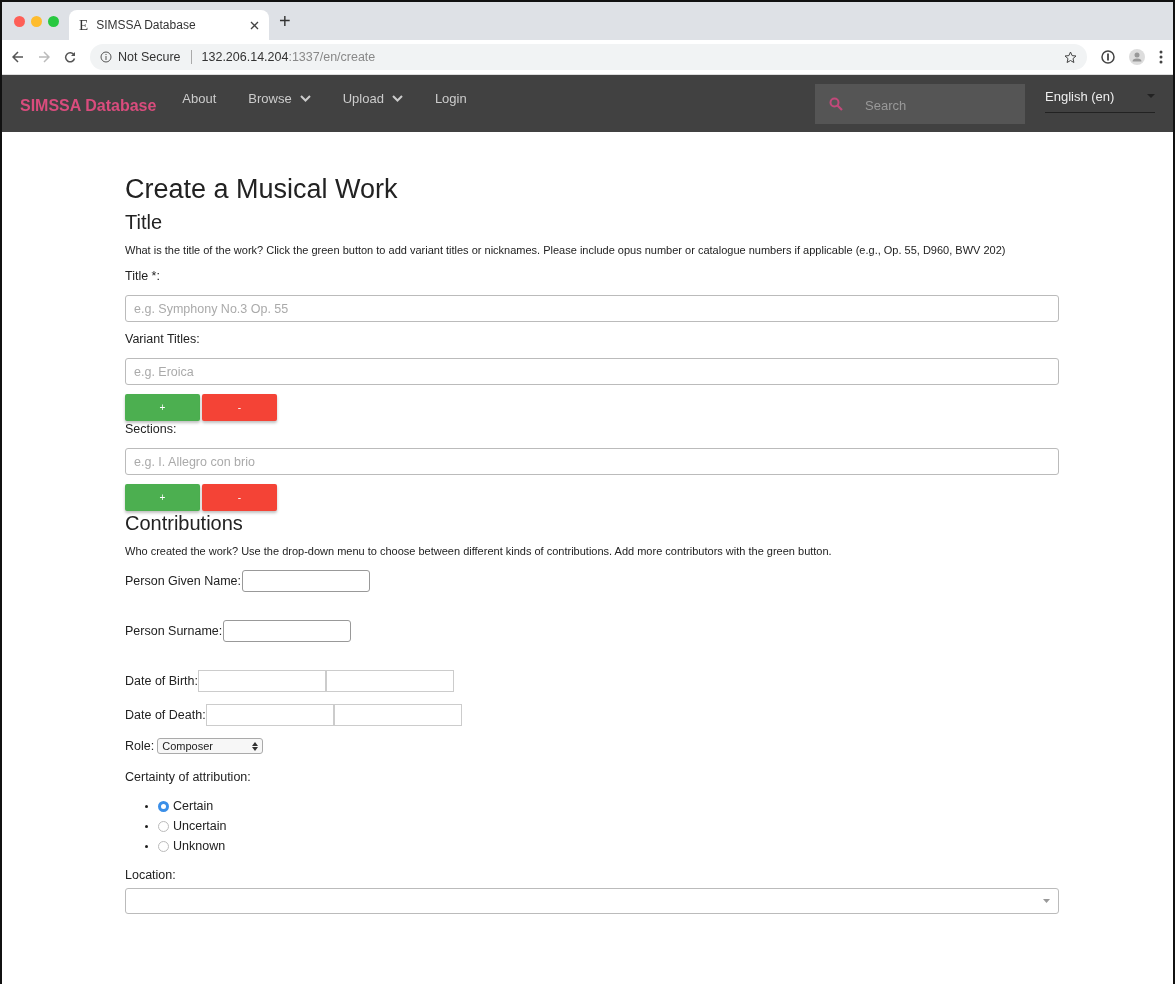 The width and height of the screenshot is (1175, 984). What do you see at coordinates (1070, 57) in the screenshot?
I see `star-icon` at bounding box center [1070, 57].